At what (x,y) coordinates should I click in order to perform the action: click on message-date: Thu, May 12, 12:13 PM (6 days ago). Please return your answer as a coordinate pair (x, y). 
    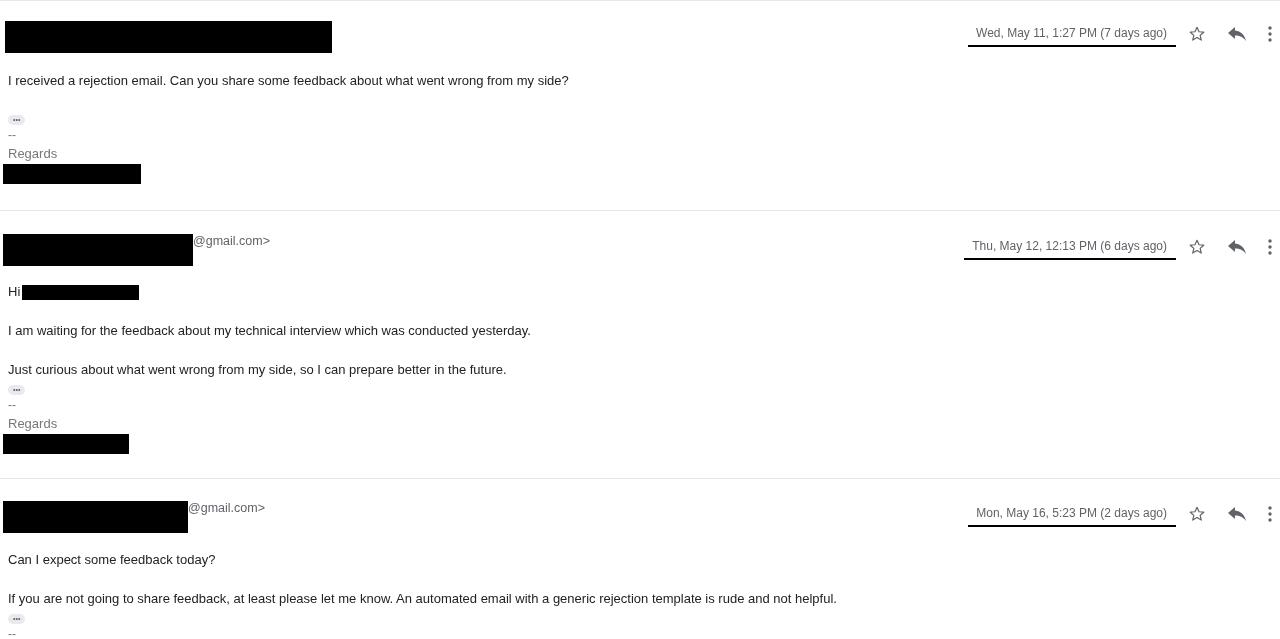
    Looking at the image, I should click on (1070, 247).